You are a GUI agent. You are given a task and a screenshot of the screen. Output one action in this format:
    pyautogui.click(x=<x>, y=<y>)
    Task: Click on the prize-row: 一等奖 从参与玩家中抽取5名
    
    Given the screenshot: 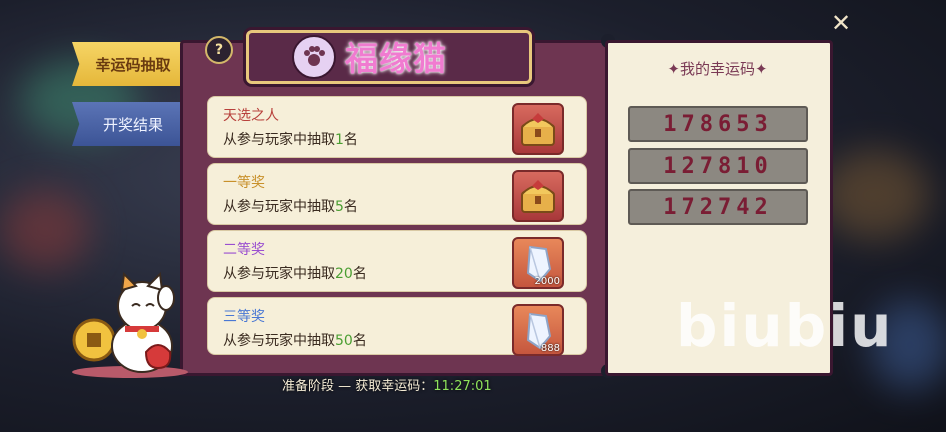 What is the action you would take?
    pyautogui.click(x=397, y=194)
    